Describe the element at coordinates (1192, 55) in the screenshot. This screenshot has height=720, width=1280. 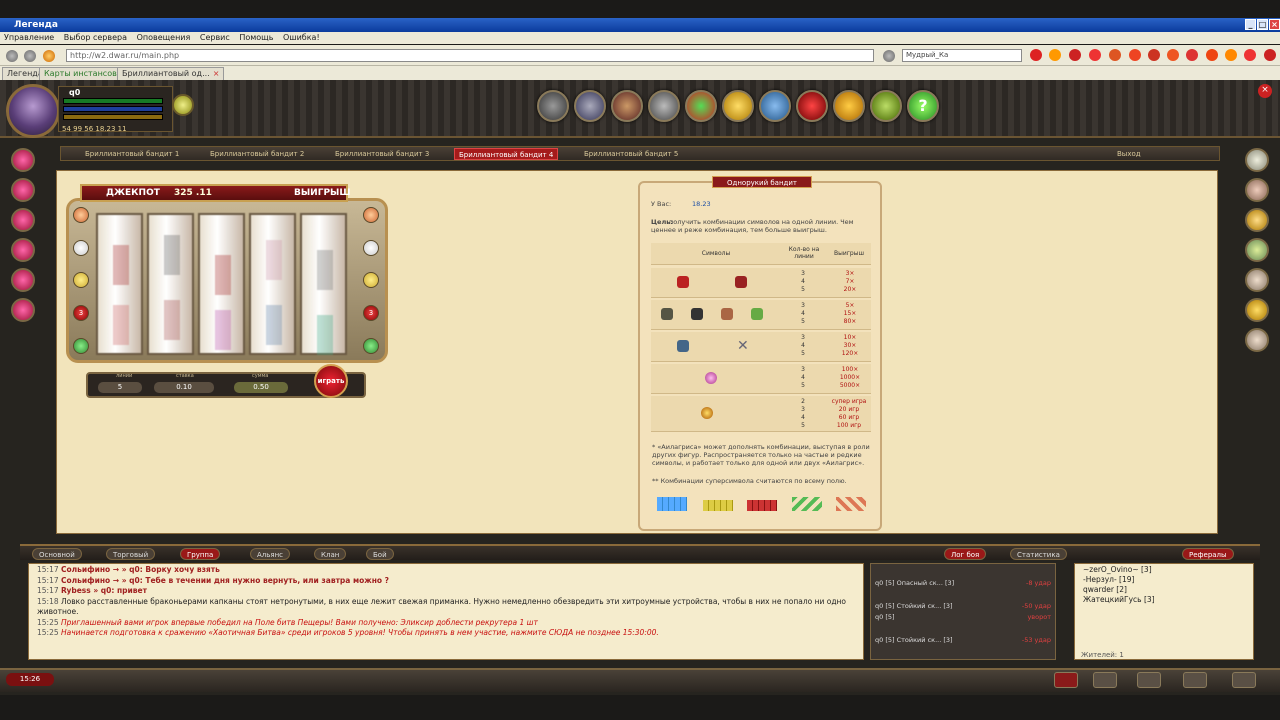
I see `mail-icon` at that location.